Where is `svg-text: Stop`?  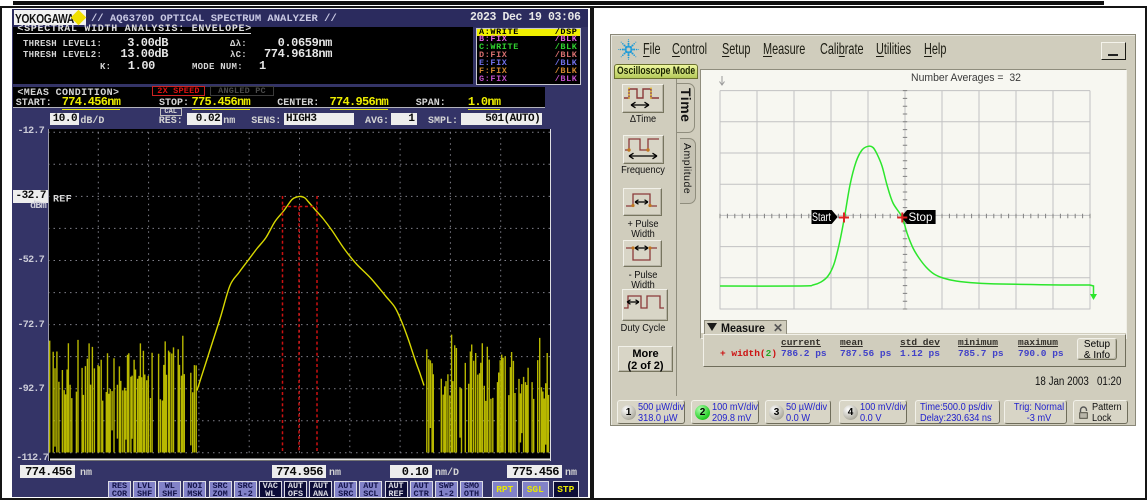
svg-text: Stop is located at coordinates (921, 218).